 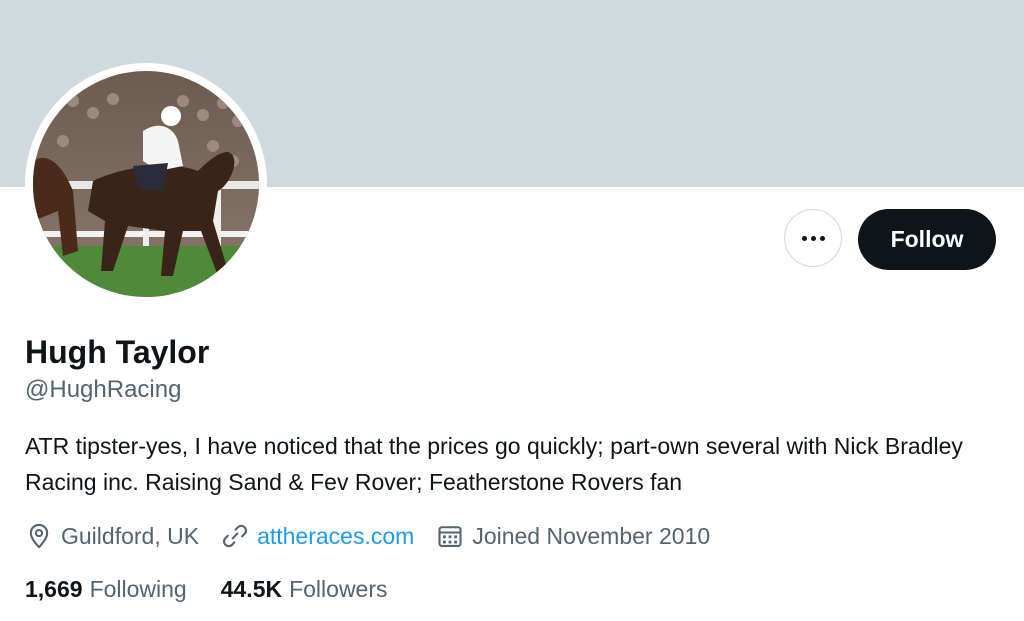 What do you see at coordinates (138, 588) in the screenshot?
I see `following-label: Following` at bounding box center [138, 588].